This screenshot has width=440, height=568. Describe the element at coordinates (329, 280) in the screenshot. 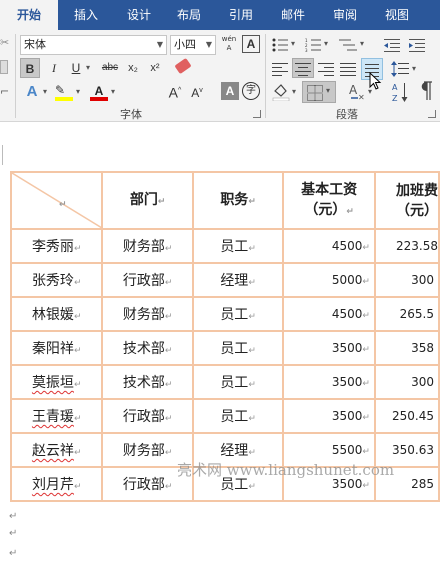

I see `salary-cell: 5000↵` at that location.